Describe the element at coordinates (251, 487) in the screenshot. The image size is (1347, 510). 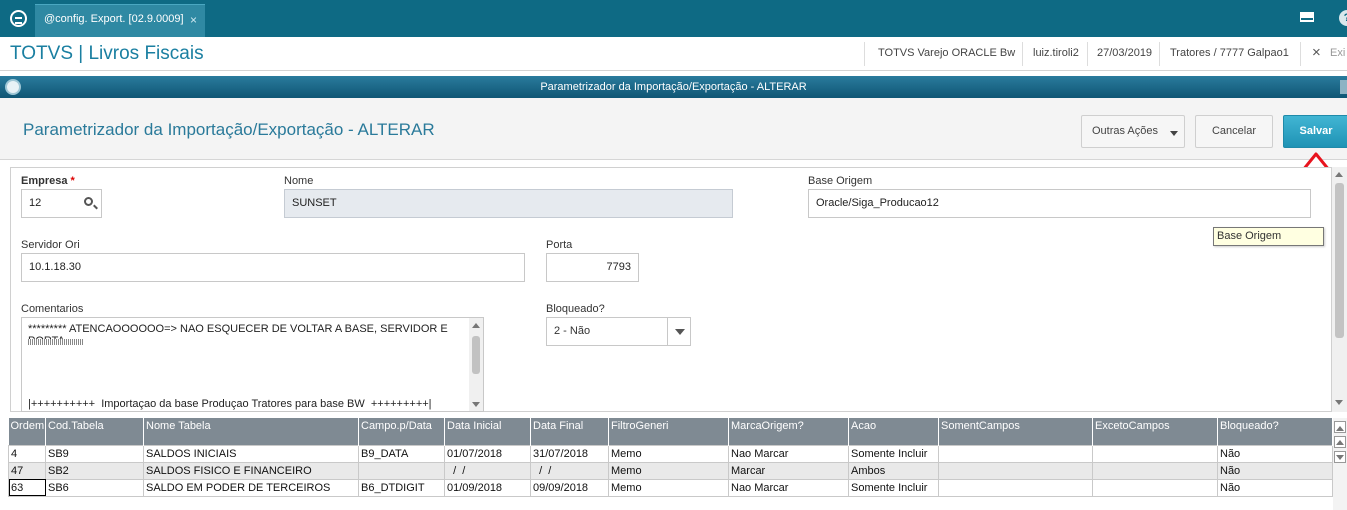
I see `cell: SALDO EM PODER DE TERCEIROS` at that location.